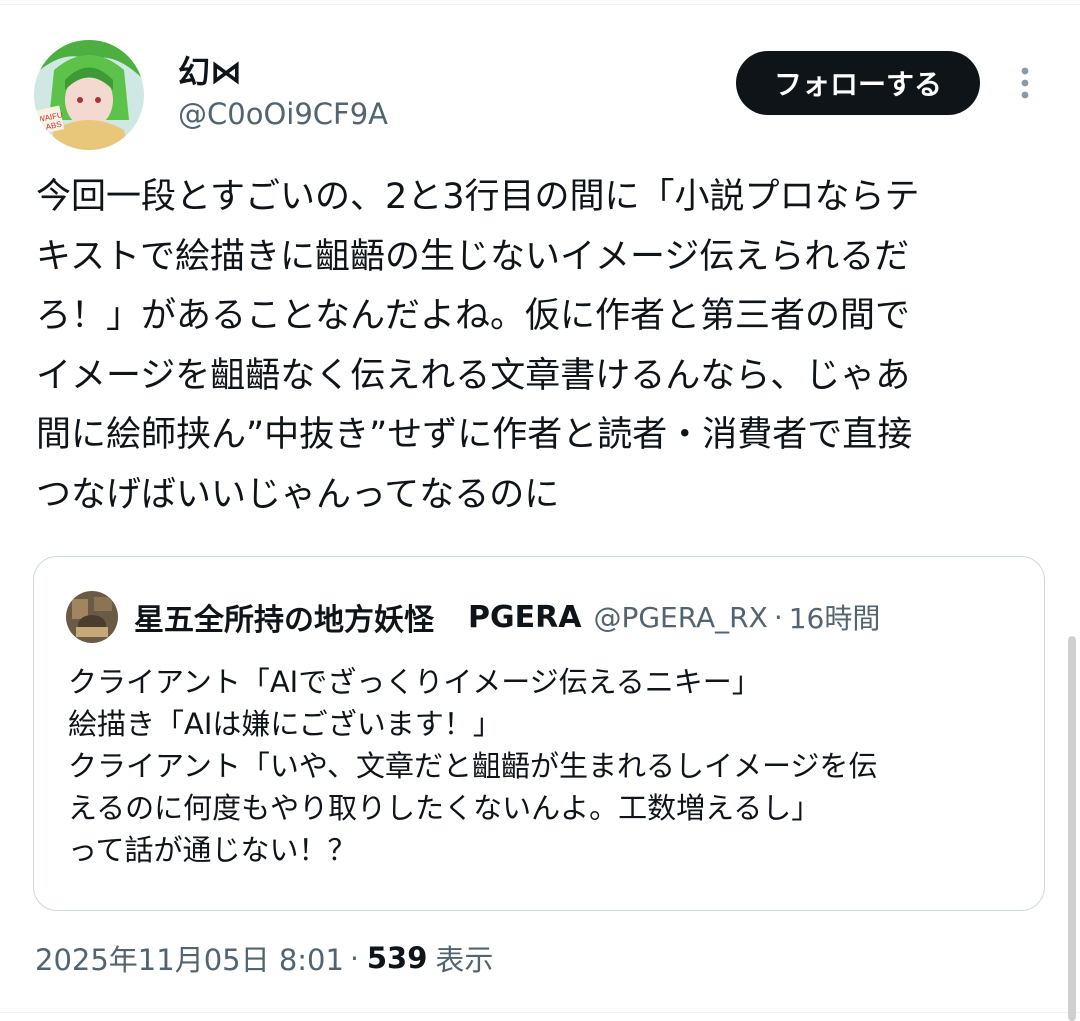  I want to click on quoted-author-avatar, so click(92, 617).